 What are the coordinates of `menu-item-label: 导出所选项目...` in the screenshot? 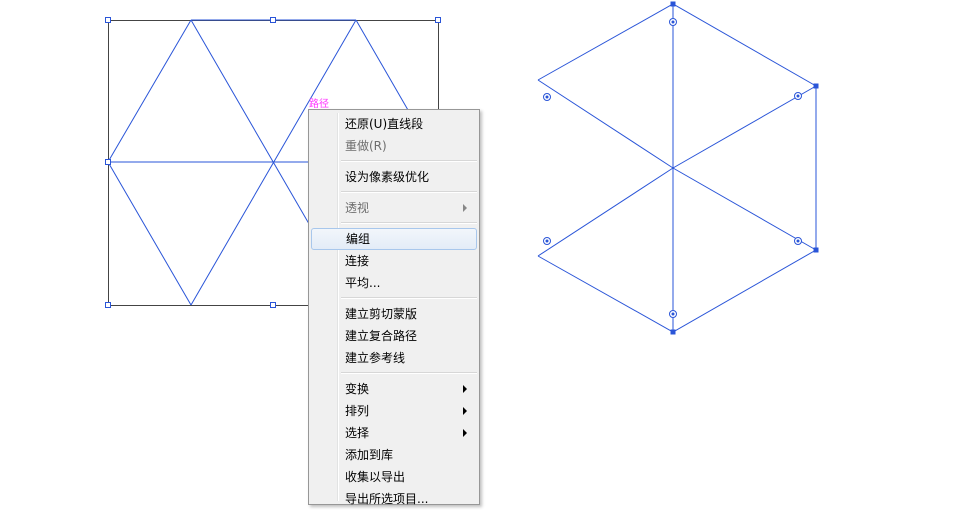 It's located at (387, 499).